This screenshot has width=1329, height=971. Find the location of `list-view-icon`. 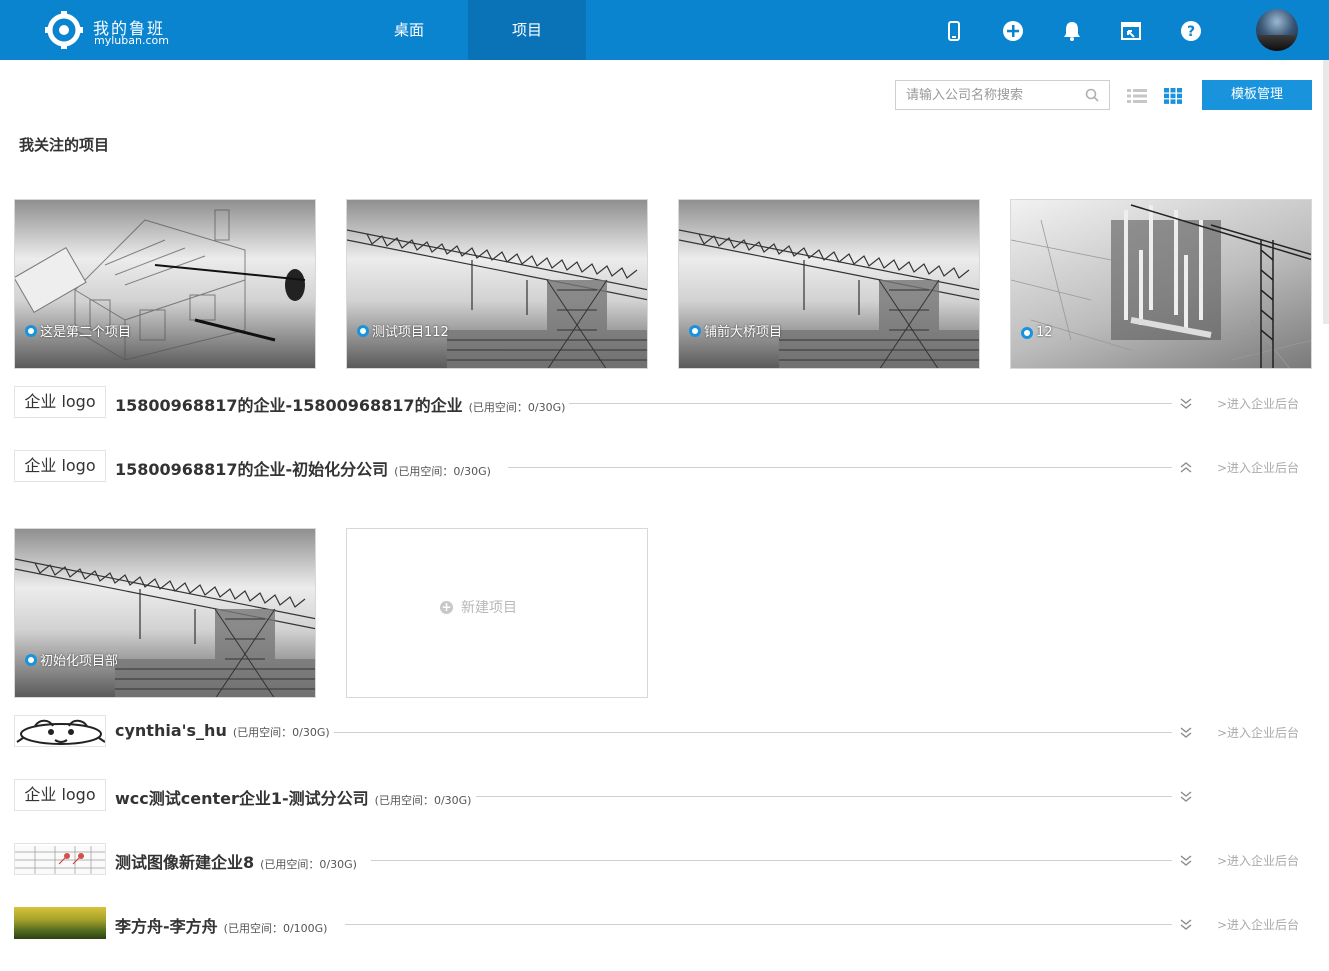

list-view-icon is located at coordinates (1137, 96).